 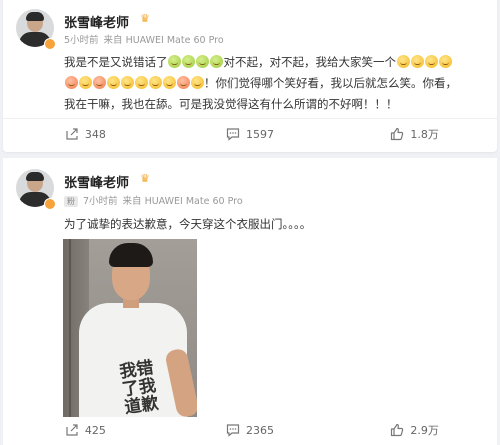 What do you see at coordinates (139, 387) in the screenshot?
I see `shirt-print: 我错了我道歉` at bounding box center [139, 387].